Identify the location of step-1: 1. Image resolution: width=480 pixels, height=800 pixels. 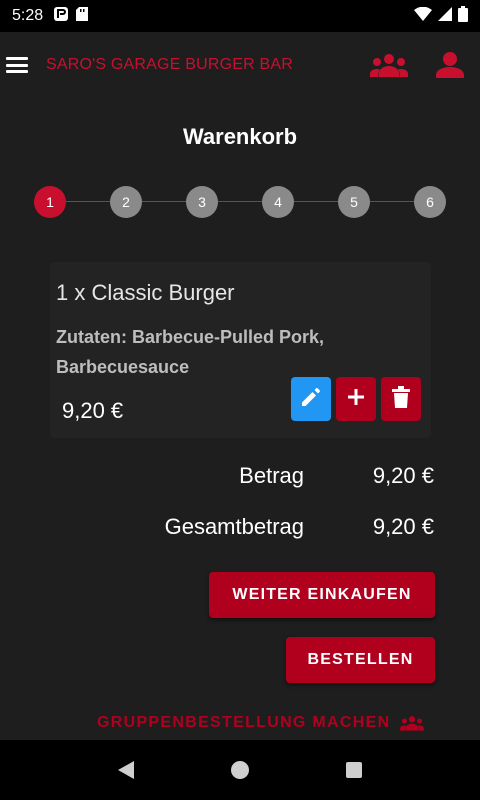
(50, 202).